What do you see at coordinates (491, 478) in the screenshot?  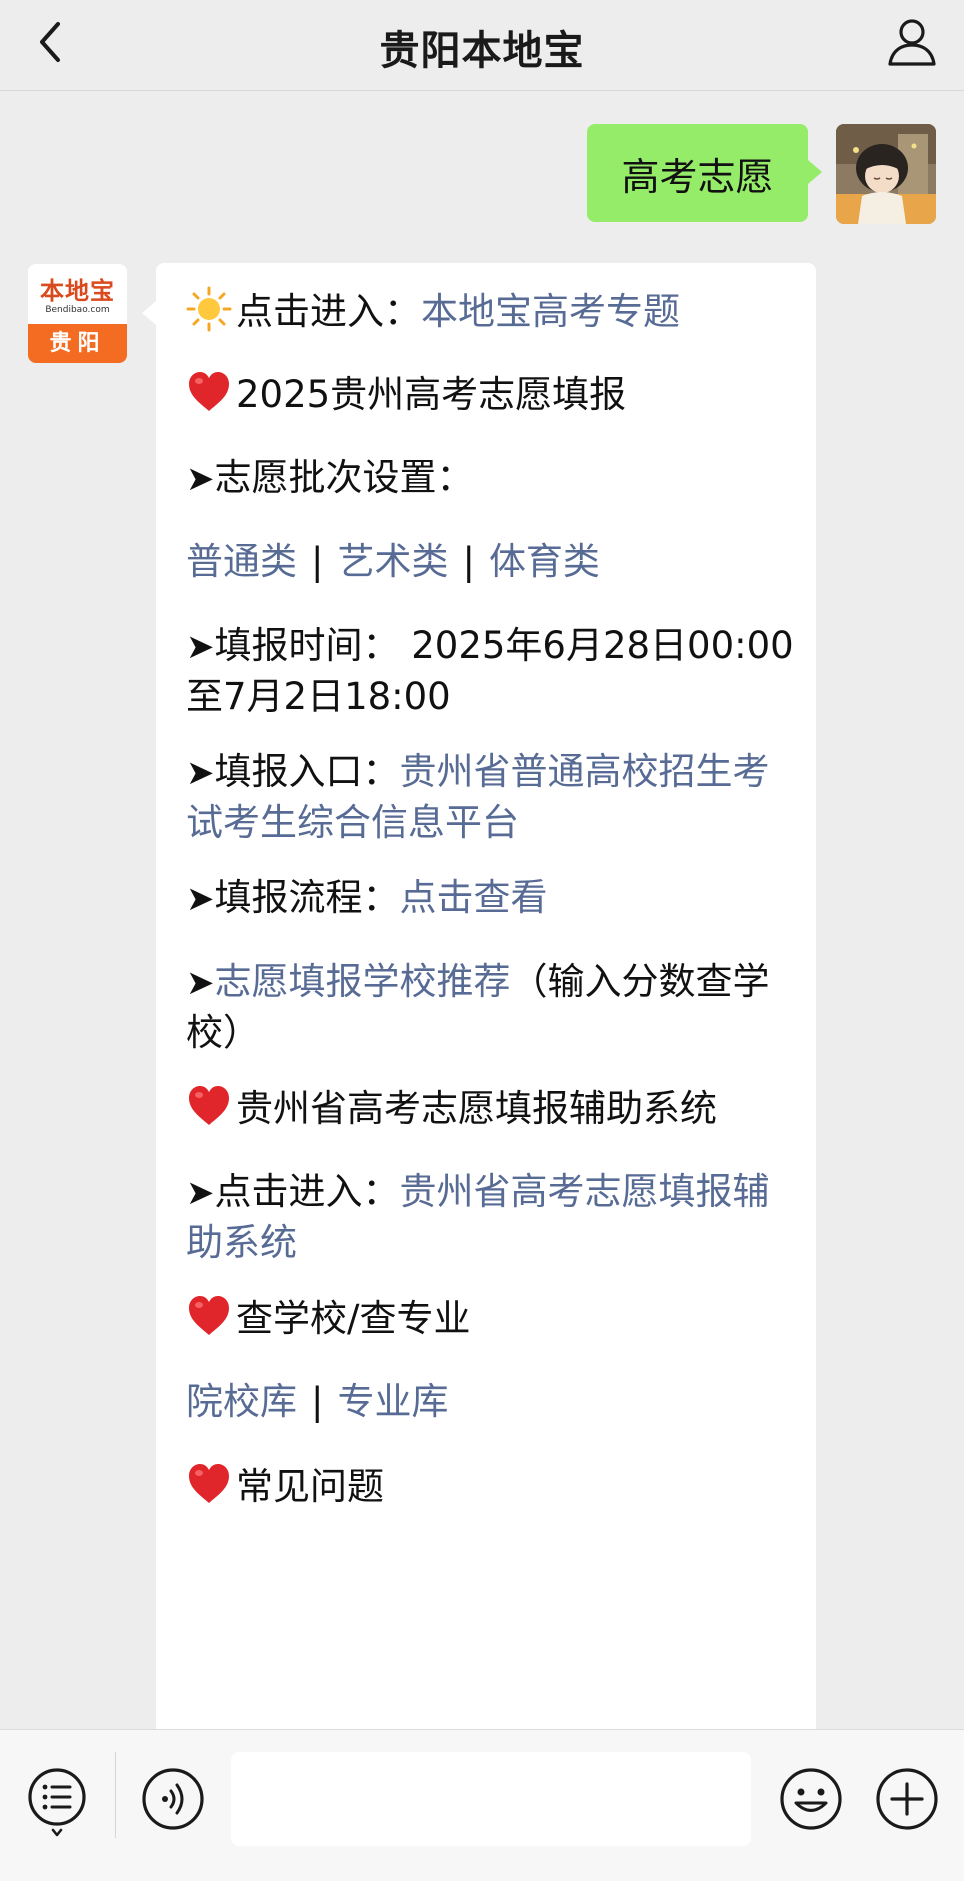 I see `message-line: ➤志愿批次设置：` at bounding box center [491, 478].